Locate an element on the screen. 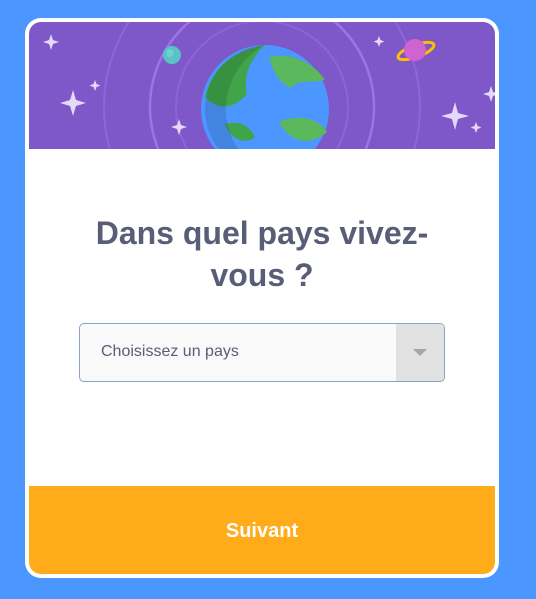 The height and width of the screenshot is (599, 536). dialog-title: Dans quel pays vivez-vous ? is located at coordinates (262, 254).